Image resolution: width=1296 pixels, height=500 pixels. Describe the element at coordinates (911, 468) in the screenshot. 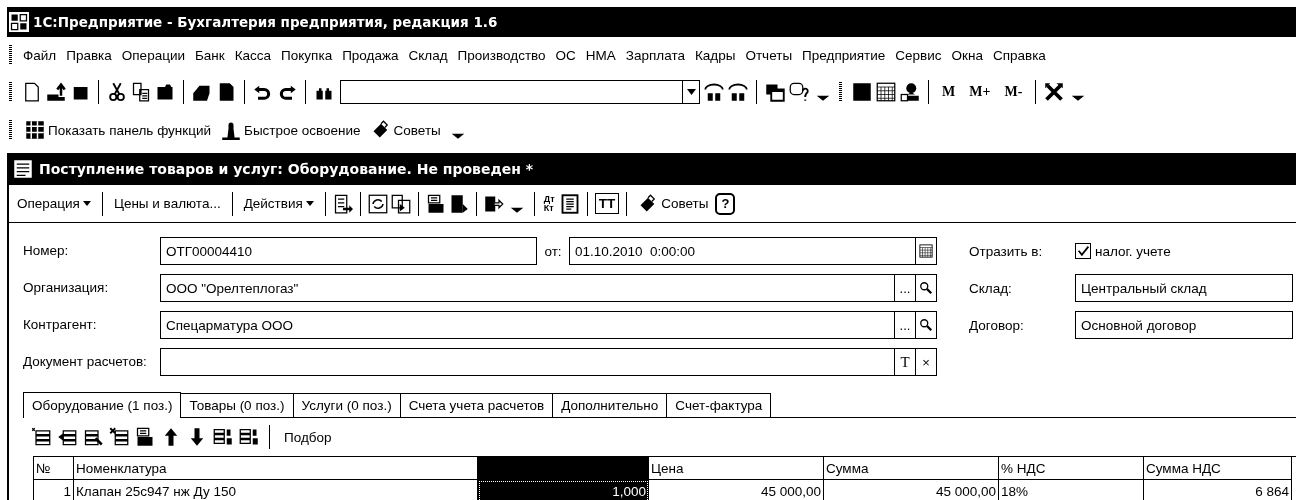

I see `column-header: Сумма` at that location.